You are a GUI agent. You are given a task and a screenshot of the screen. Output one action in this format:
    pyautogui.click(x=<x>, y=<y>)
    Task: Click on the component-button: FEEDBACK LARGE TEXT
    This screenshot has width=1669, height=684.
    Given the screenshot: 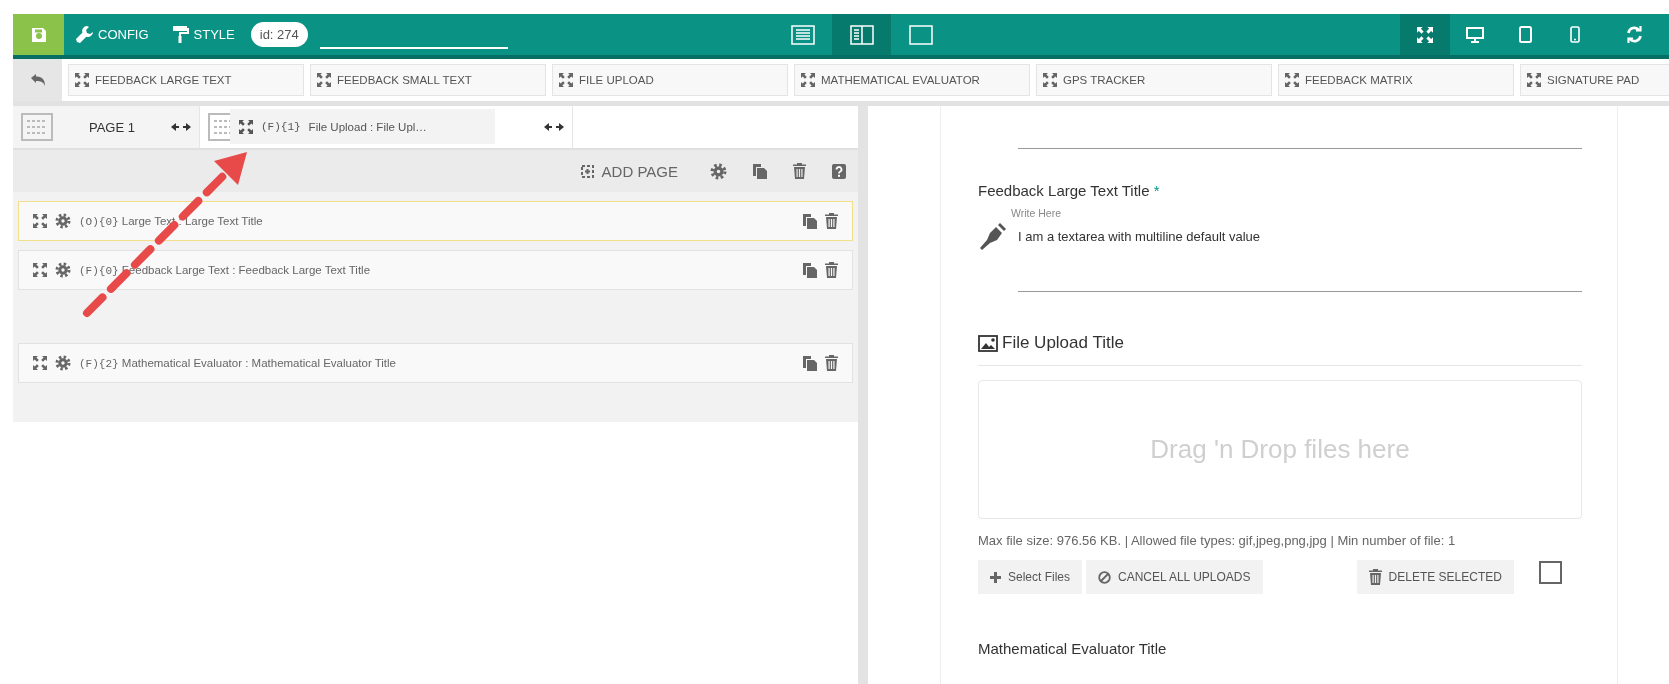 What is the action you would take?
    pyautogui.click(x=186, y=80)
    